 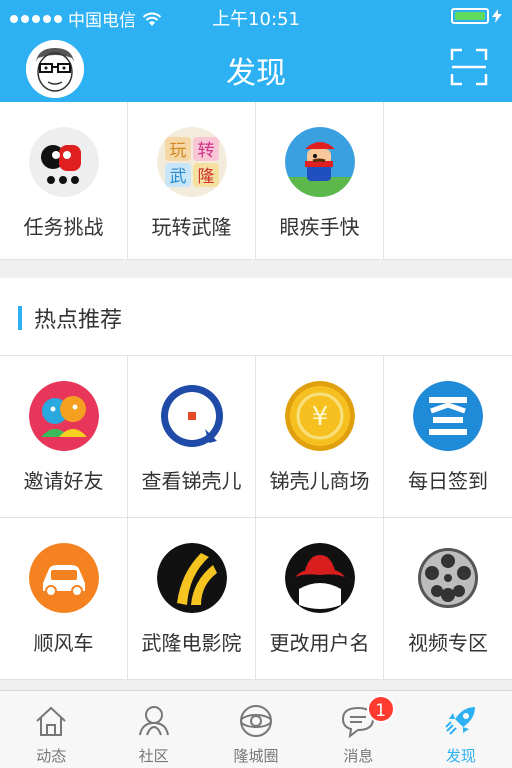 I want to click on svg-text: 玩, so click(x=177, y=151).